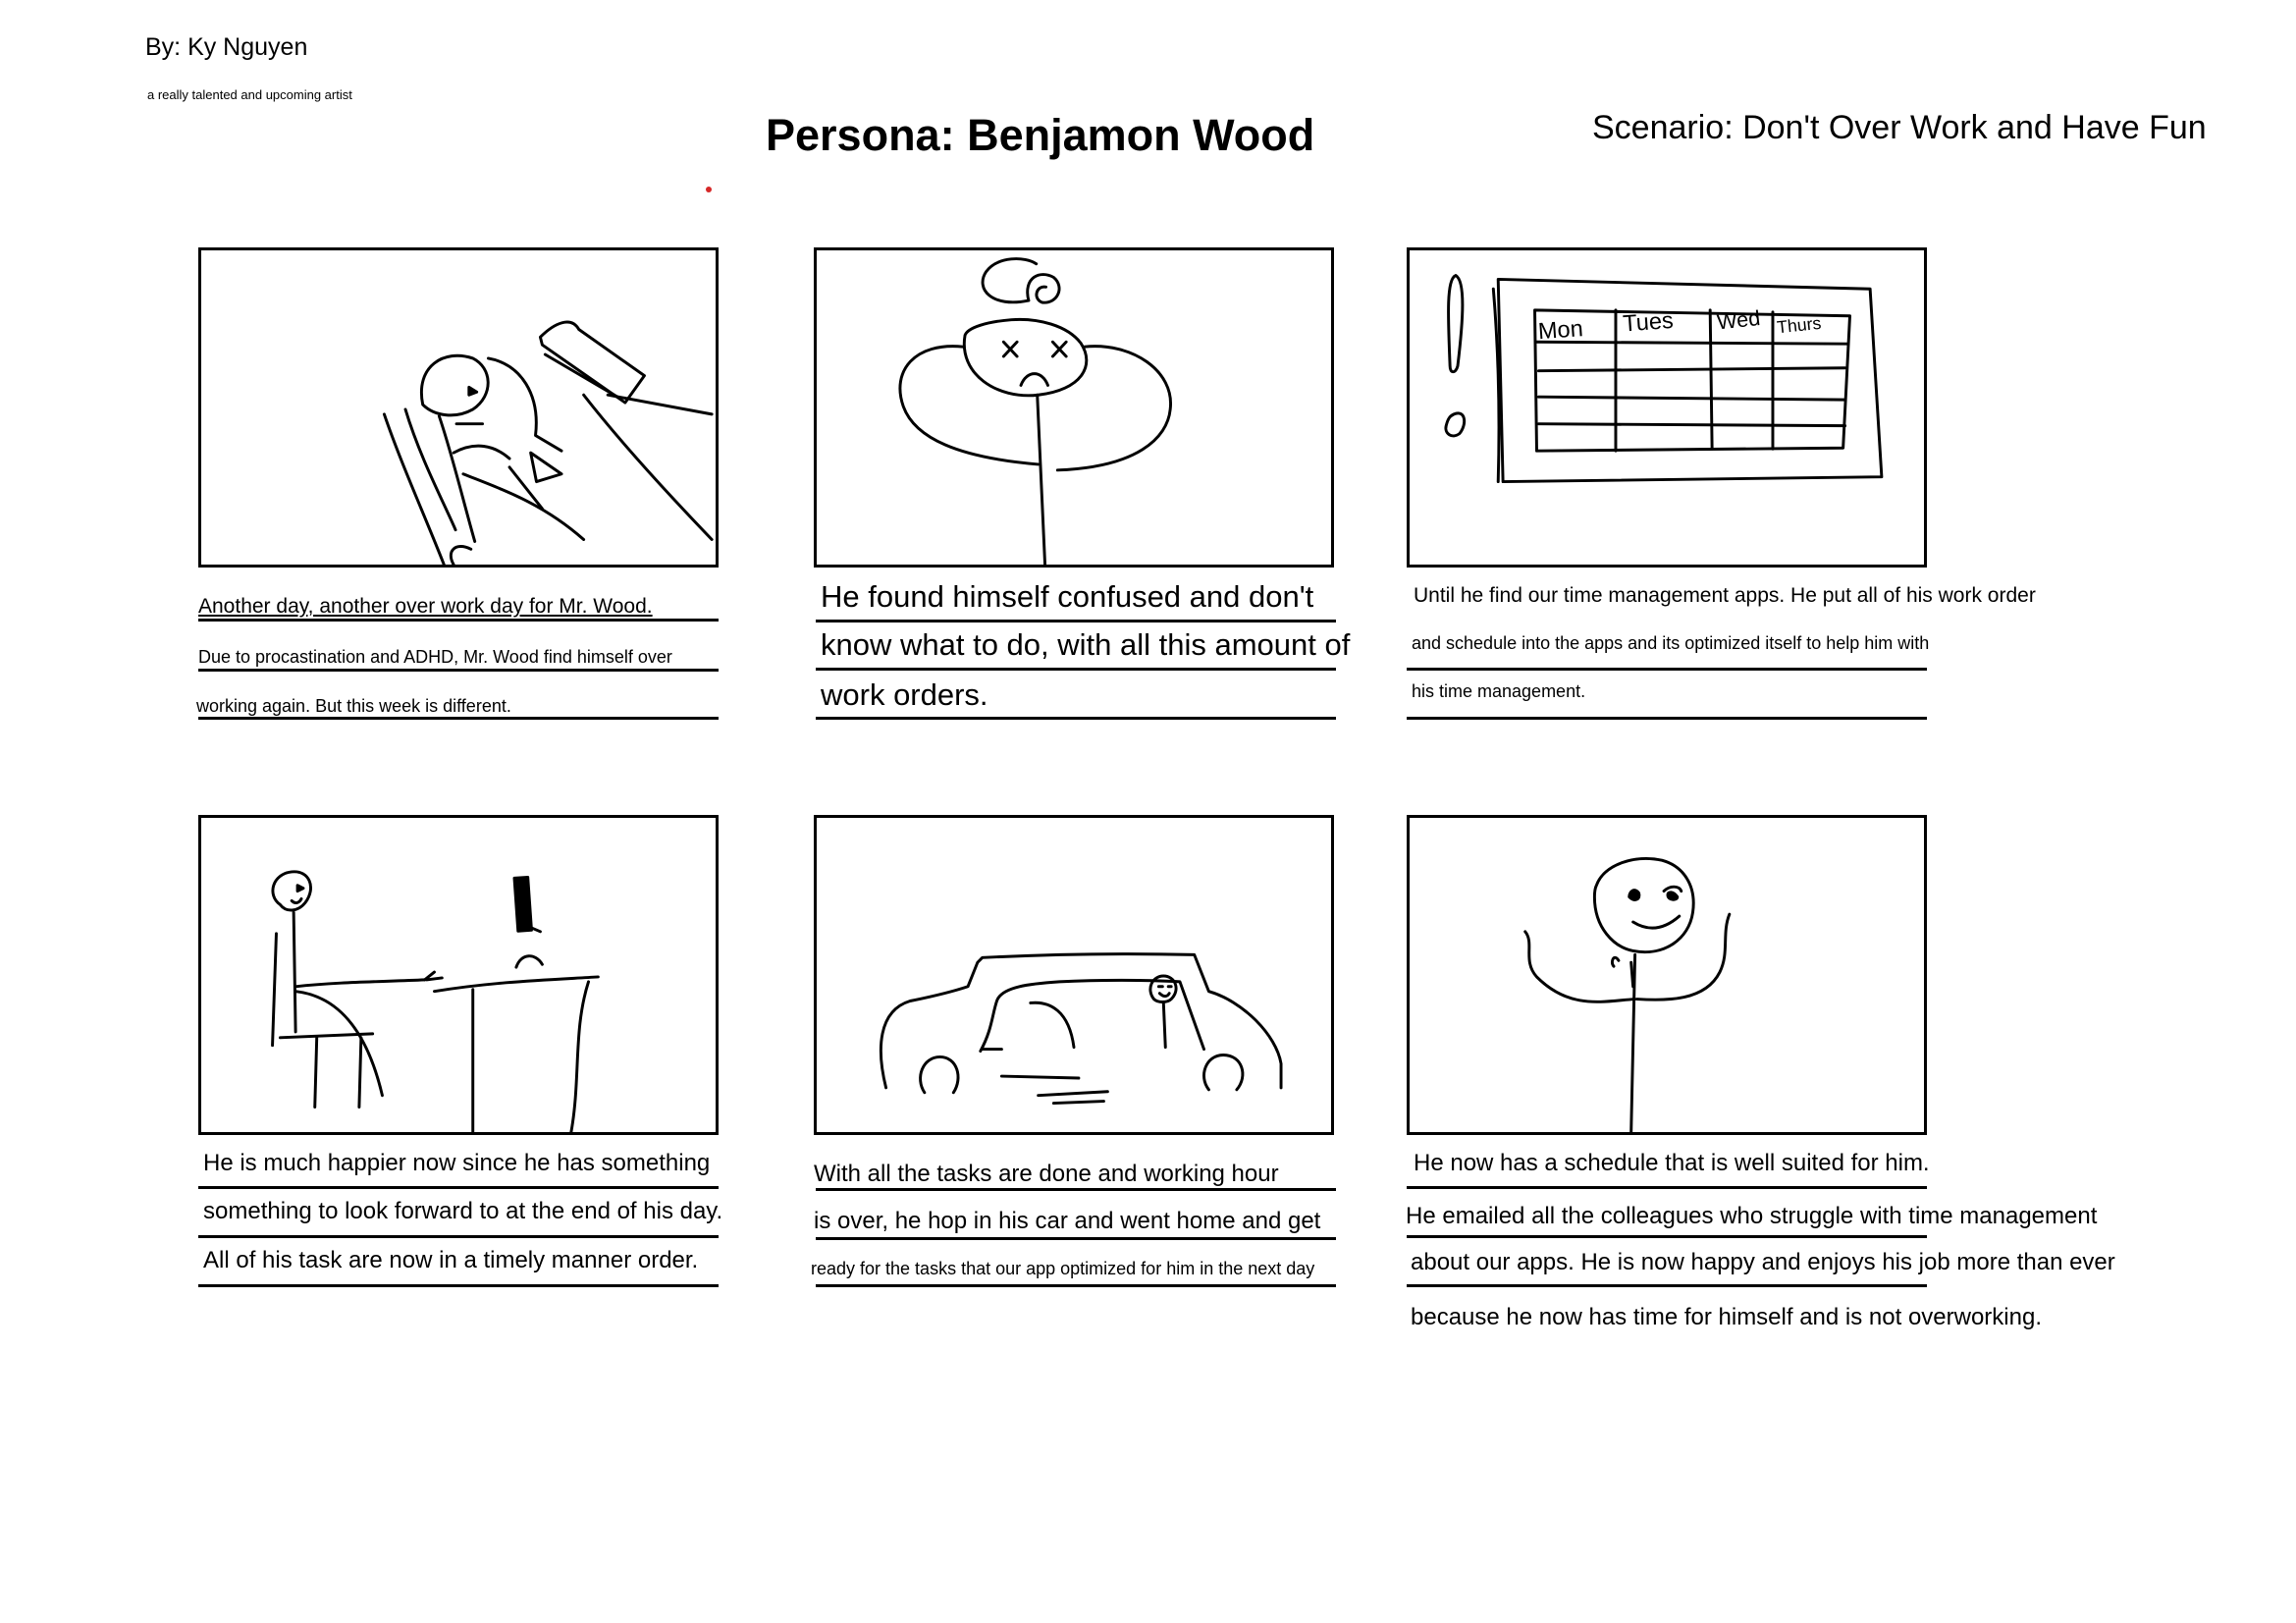  I want to click on red-dot-mark, so click(709, 189).